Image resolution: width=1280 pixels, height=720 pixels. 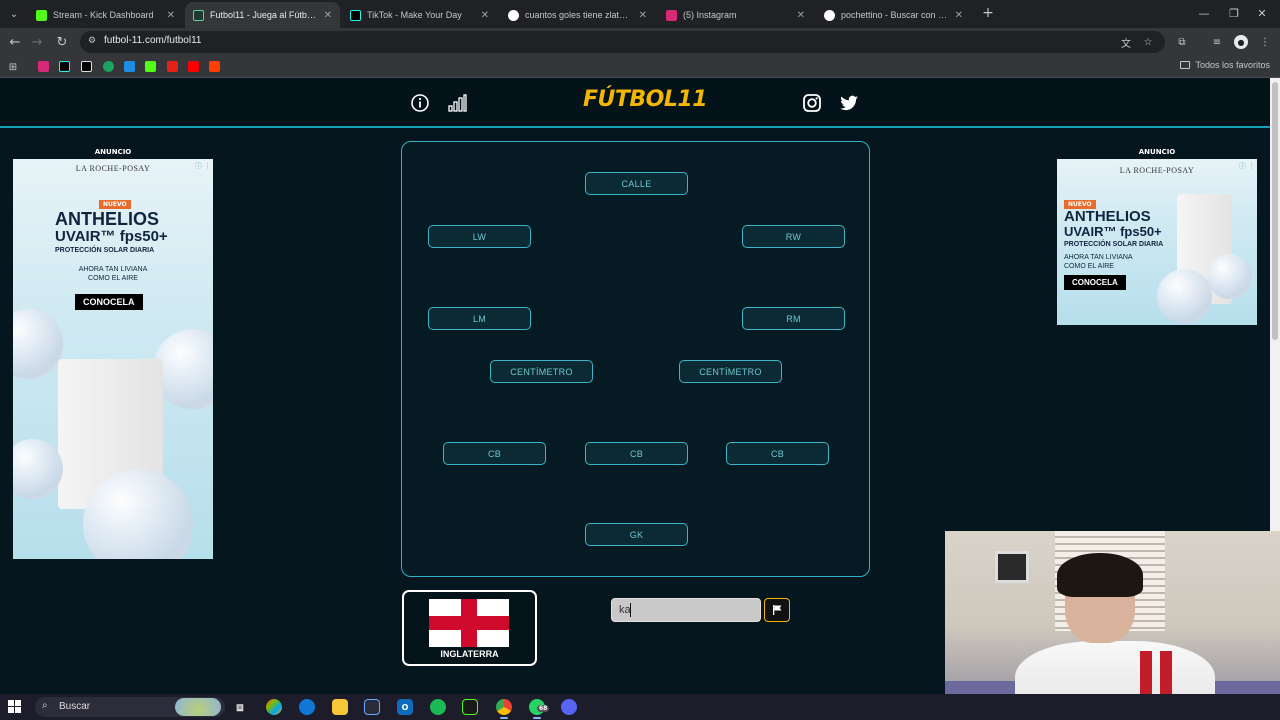 I want to click on ad-tagline-2: COMO EL AIRE, so click(x=113, y=278).